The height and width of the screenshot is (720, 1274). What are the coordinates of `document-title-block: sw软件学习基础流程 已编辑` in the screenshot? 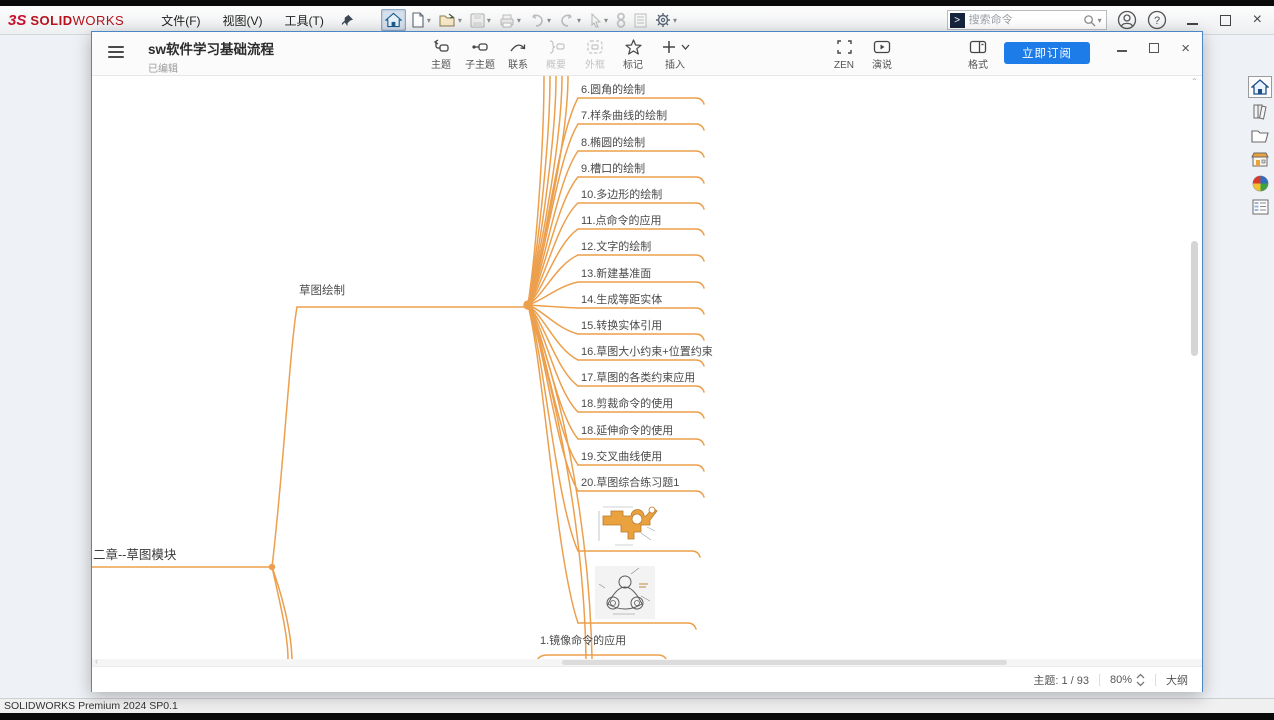 It's located at (211, 56).